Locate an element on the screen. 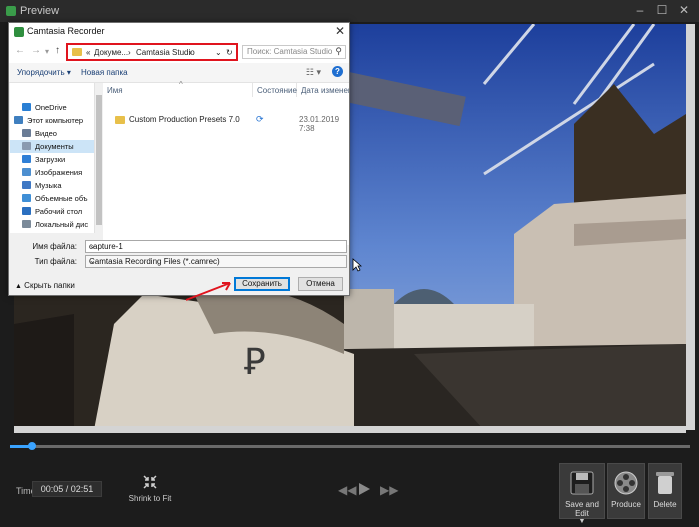 The width and height of the screenshot is (699, 527). nav-item: Загрузки is located at coordinates (52, 159).